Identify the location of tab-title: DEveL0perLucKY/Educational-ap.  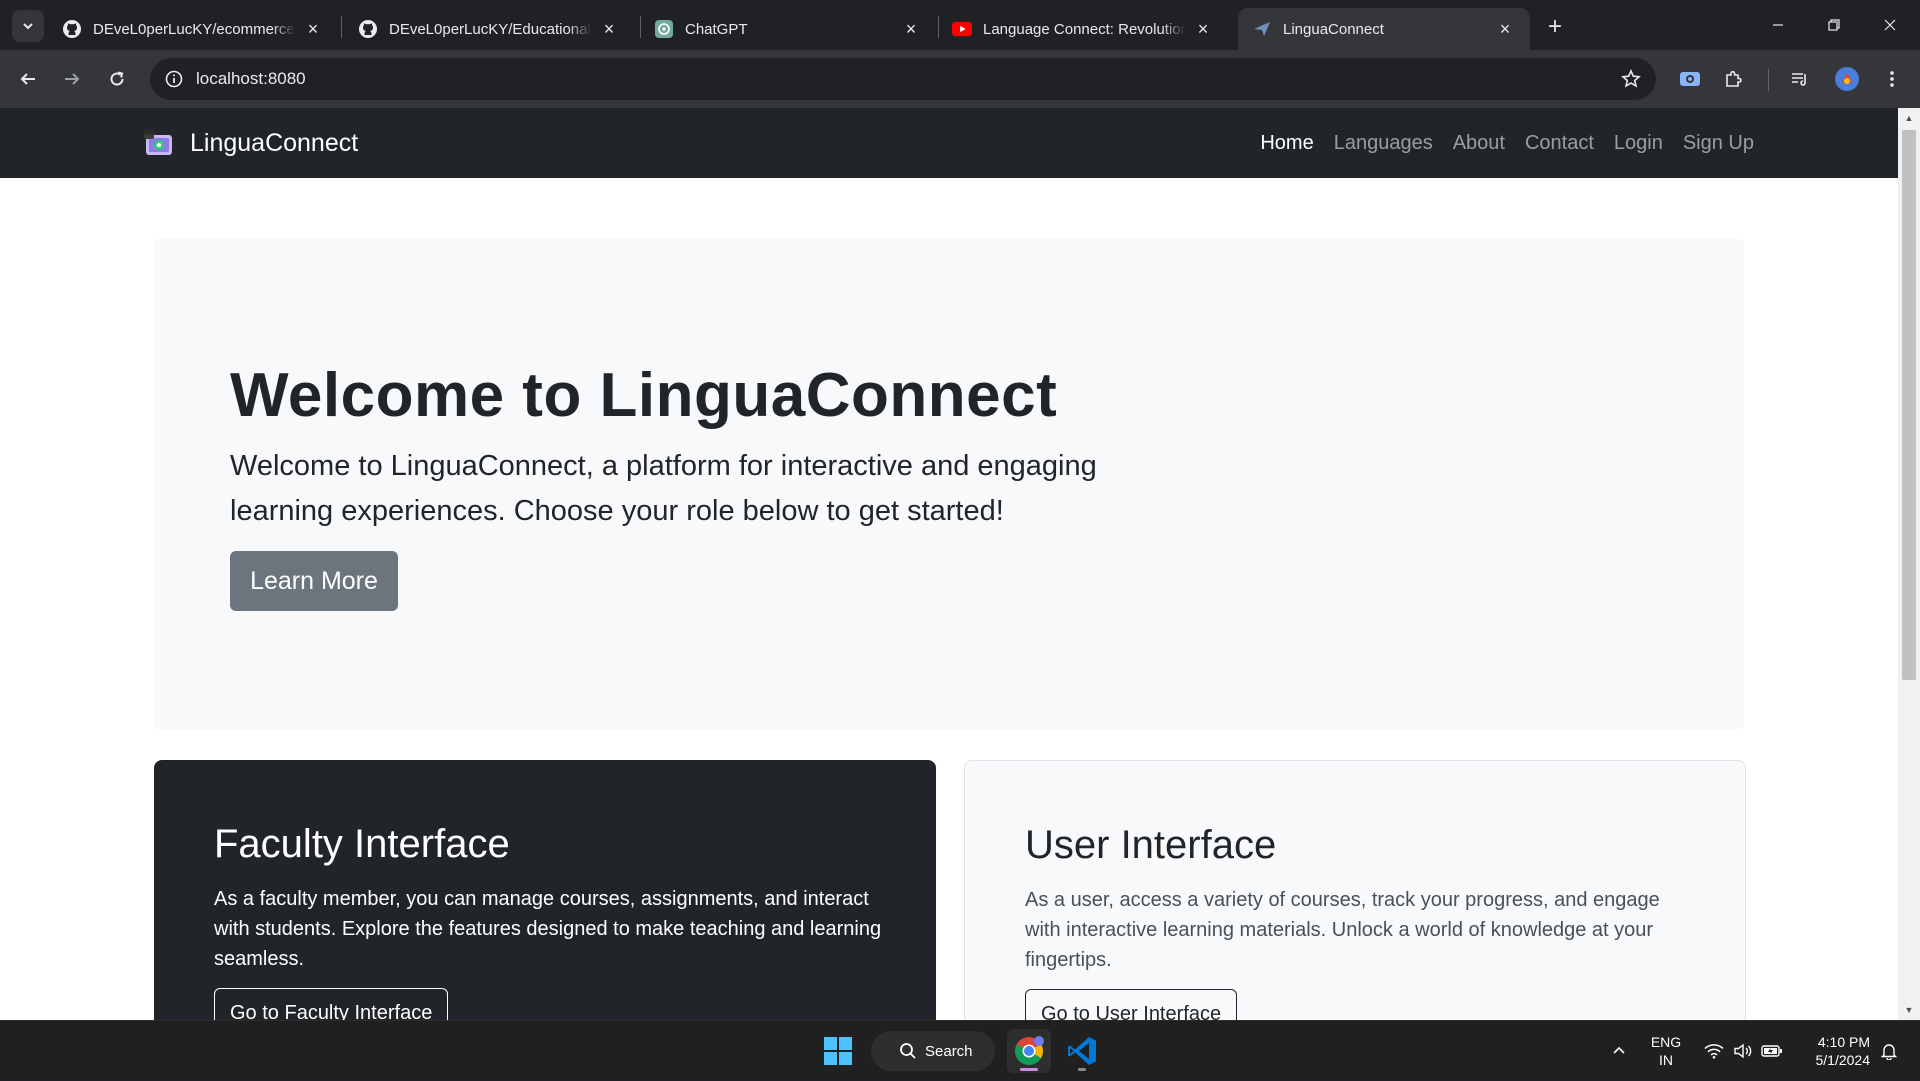
(490, 29).